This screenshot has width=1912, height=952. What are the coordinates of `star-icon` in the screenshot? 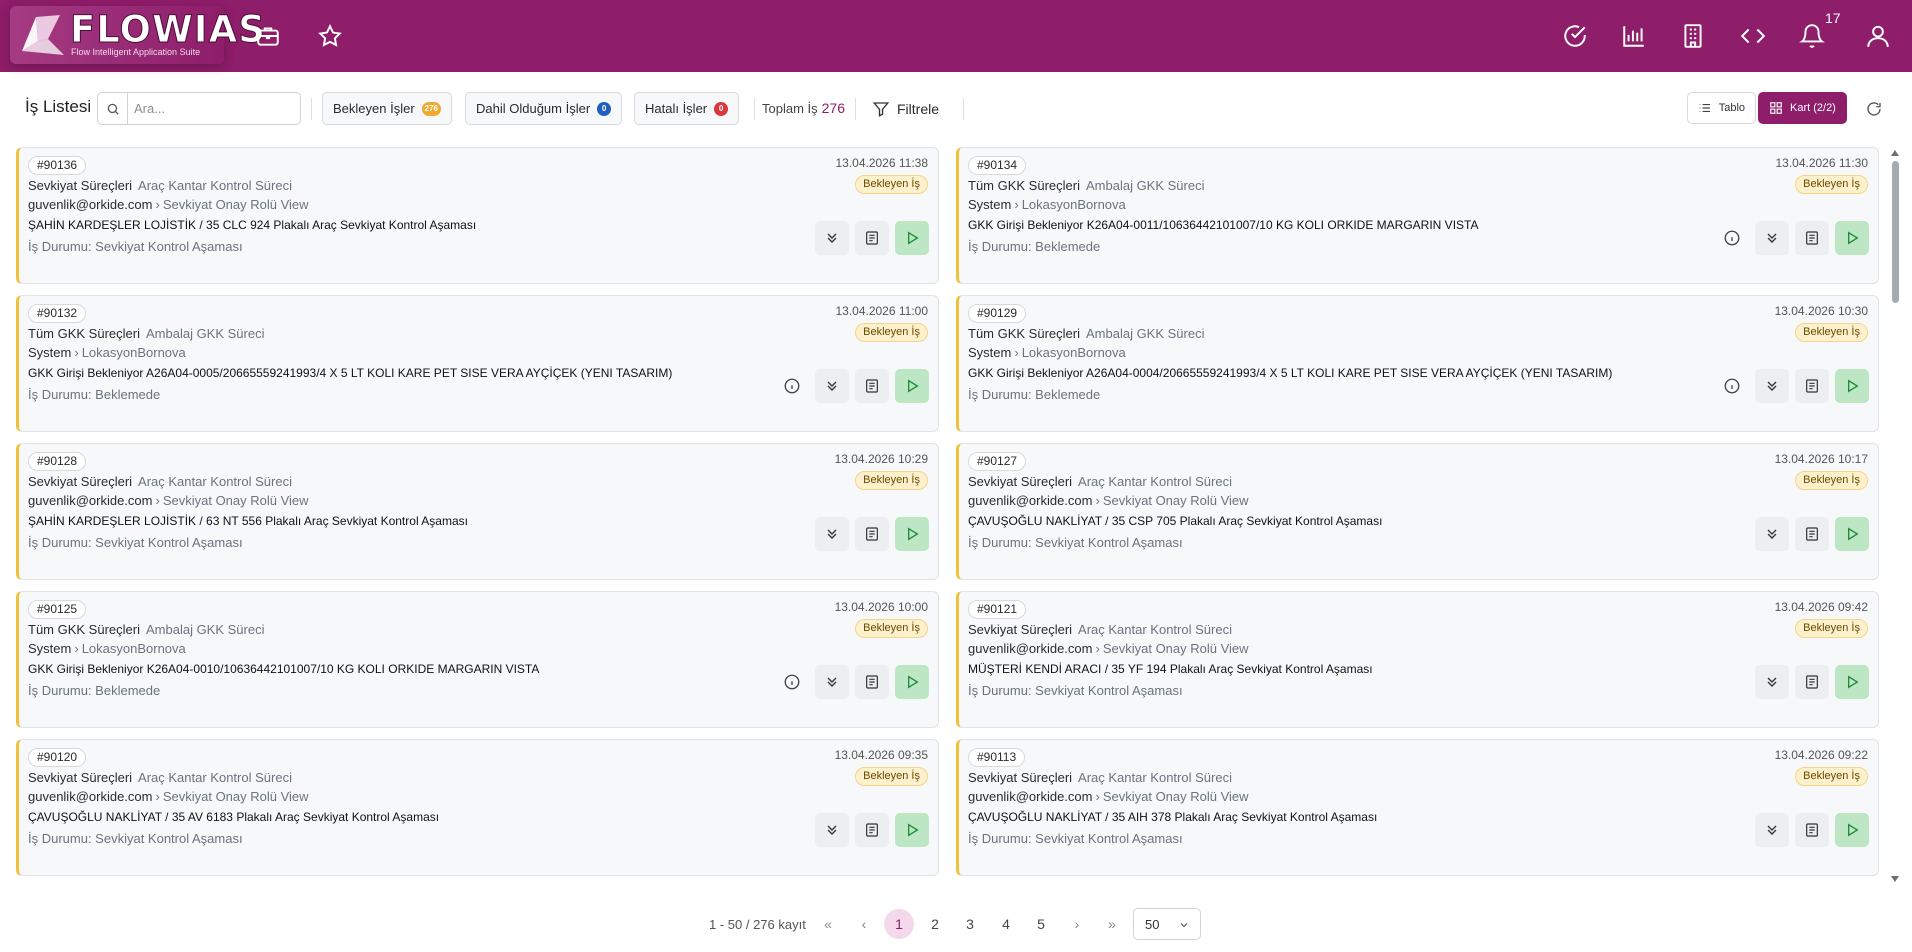 It's located at (330, 36).